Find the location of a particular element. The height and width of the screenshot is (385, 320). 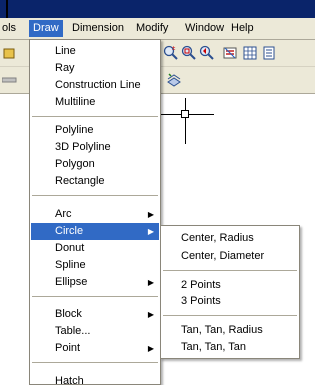

menu-item-rectangle: Rectangle is located at coordinates (95, 181).